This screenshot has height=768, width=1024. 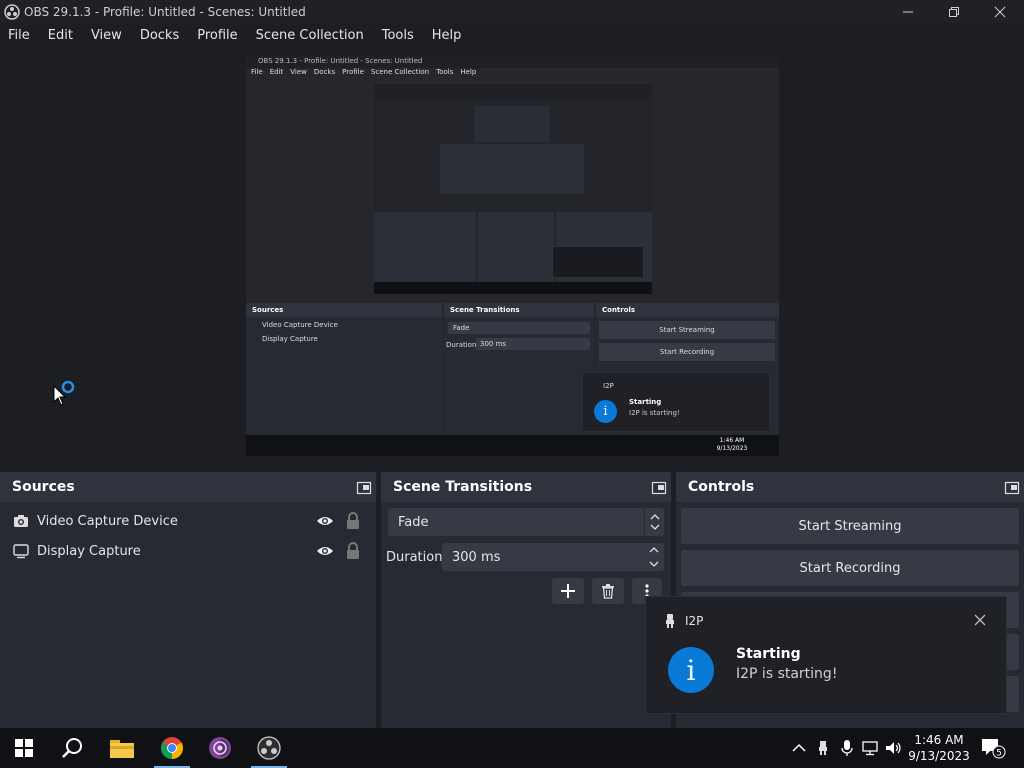 What do you see at coordinates (19, 35) in the screenshot?
I see `menu-file: File` at bounding box center [19, 35].